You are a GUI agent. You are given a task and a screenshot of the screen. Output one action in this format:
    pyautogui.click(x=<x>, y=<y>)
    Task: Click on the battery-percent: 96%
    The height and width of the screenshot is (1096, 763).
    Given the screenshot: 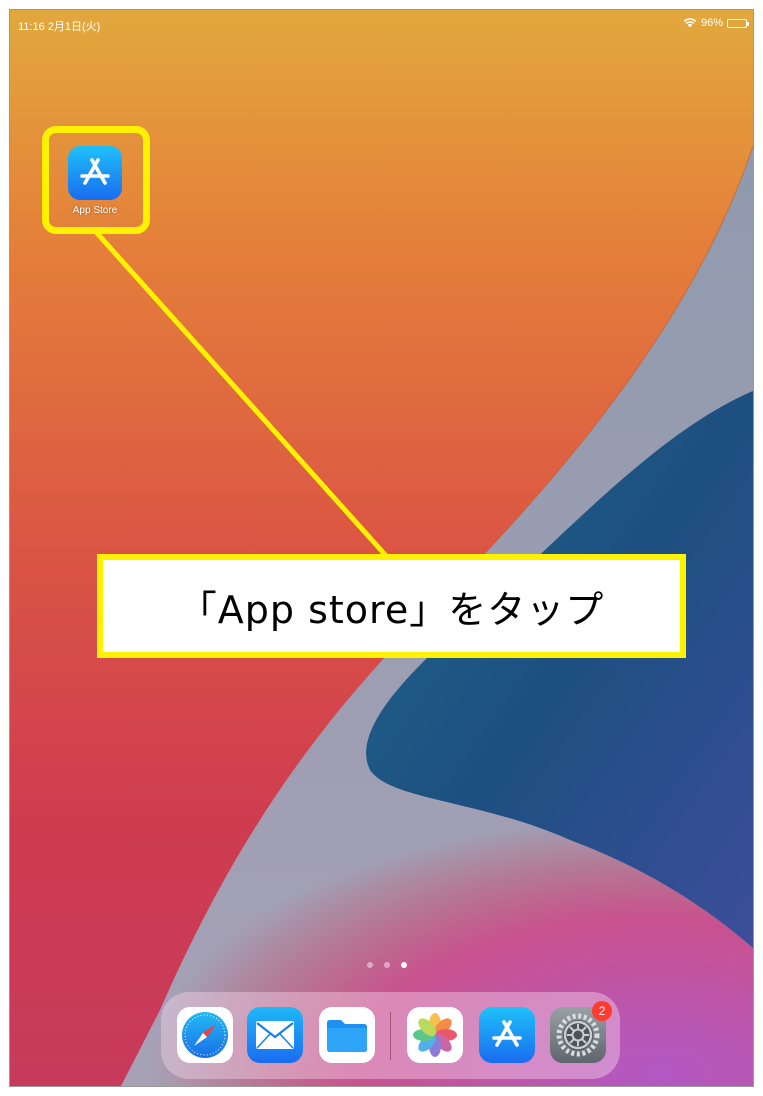 What is the action you would take?
    pyautogui.click(x=711, y=23)
    